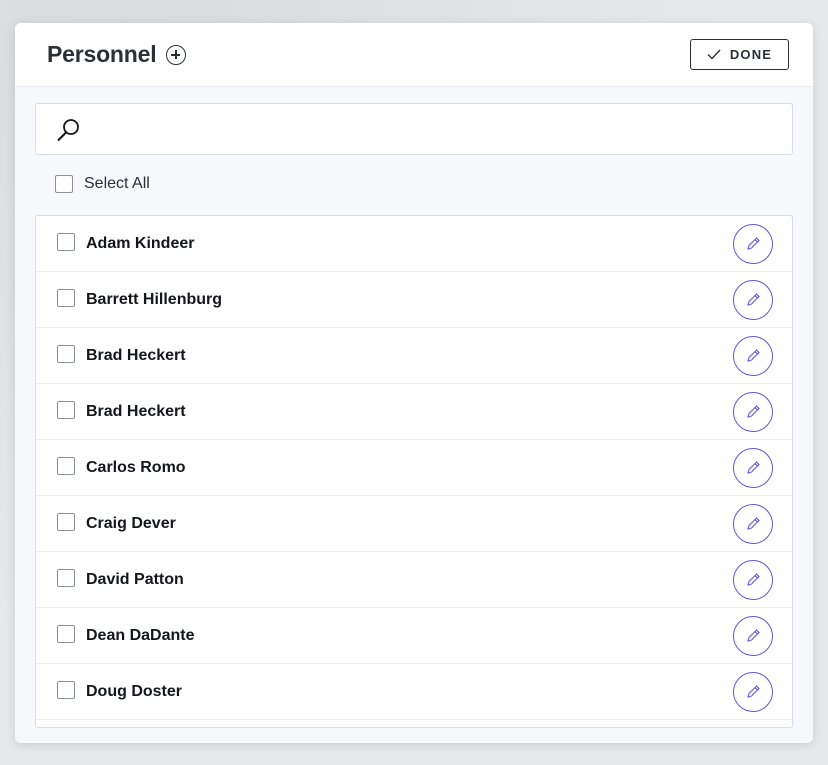 Image resolution: width=828 pixels, height=765 pixels. What do you see at coordinates (414, 244) in the screenshot?
I see `list-item: Adam Kindeer` at bounding box center [414, 244].